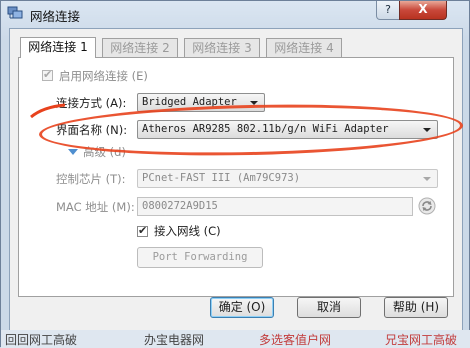 This screenshot has height=348, width=470. What do you see at coordinates (58, 47) in the screenshot?
I see `tab-adapter-1: 网络连接 1` at bounding box center [58, 47].